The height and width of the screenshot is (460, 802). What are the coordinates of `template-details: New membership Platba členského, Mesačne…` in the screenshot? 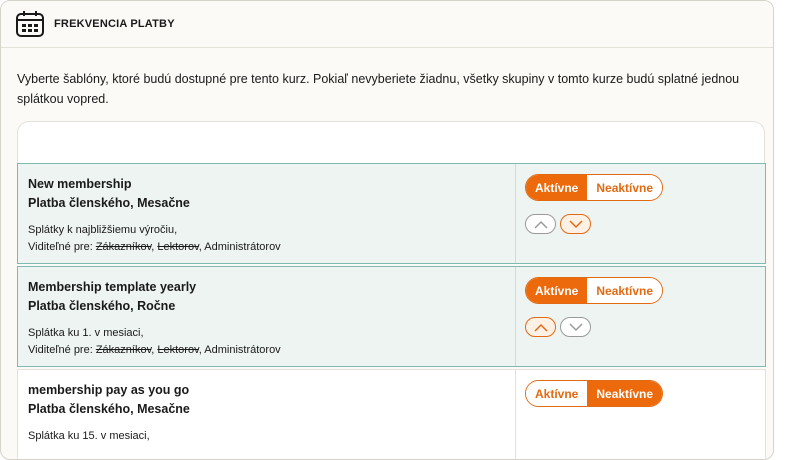 It's located at (267, 213).